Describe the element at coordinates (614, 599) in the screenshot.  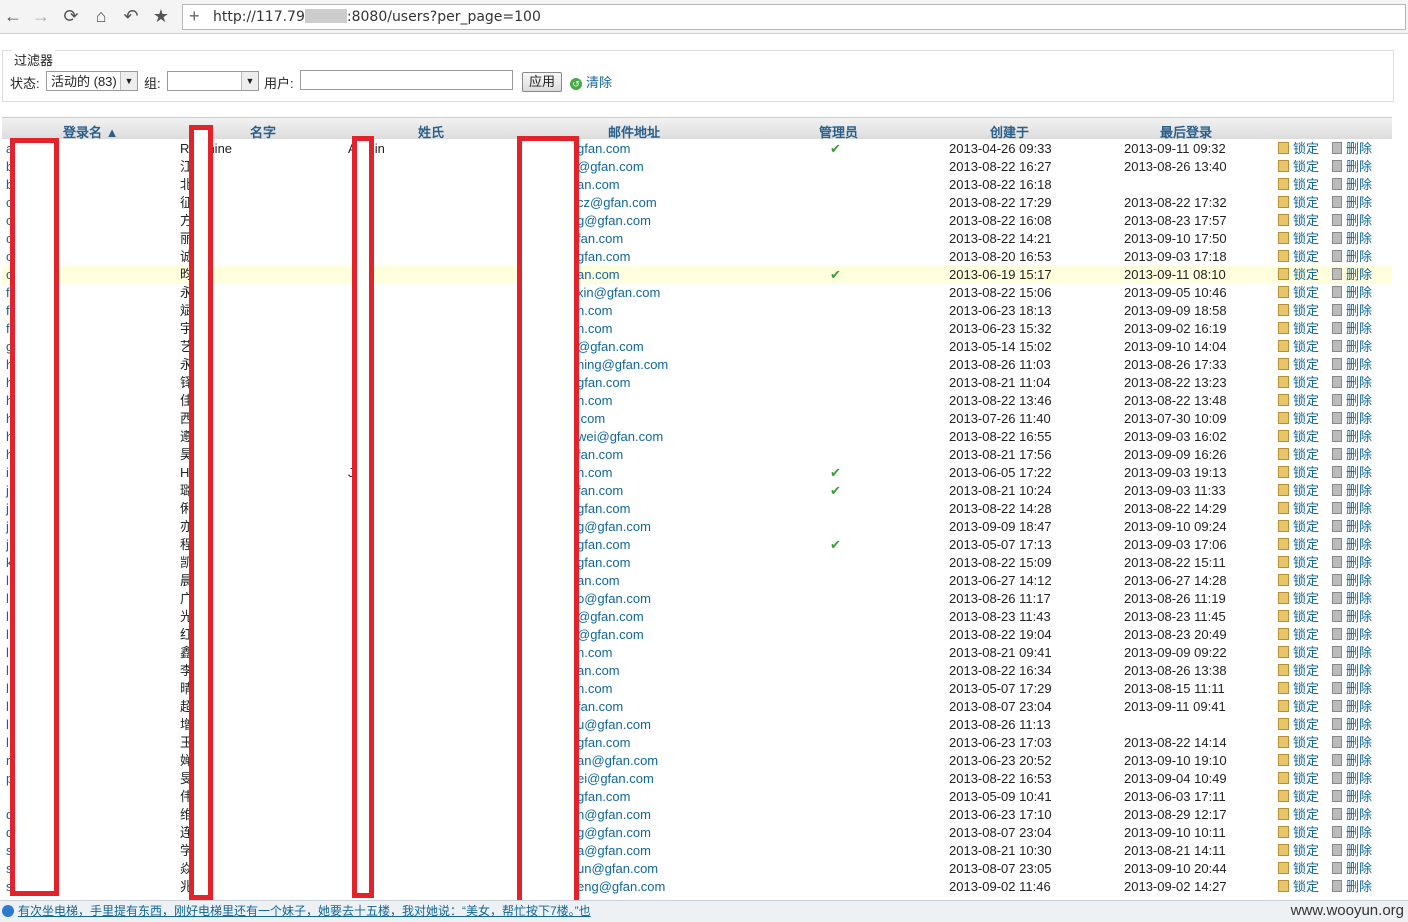
I see `email-cell: o@gfan.com` at that location.